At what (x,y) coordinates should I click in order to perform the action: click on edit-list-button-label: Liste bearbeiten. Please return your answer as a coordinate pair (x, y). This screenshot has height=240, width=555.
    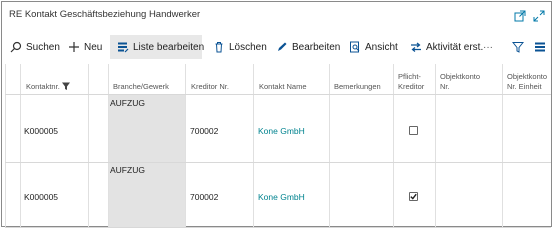
    Looking at the image, I should click on (169, 47).